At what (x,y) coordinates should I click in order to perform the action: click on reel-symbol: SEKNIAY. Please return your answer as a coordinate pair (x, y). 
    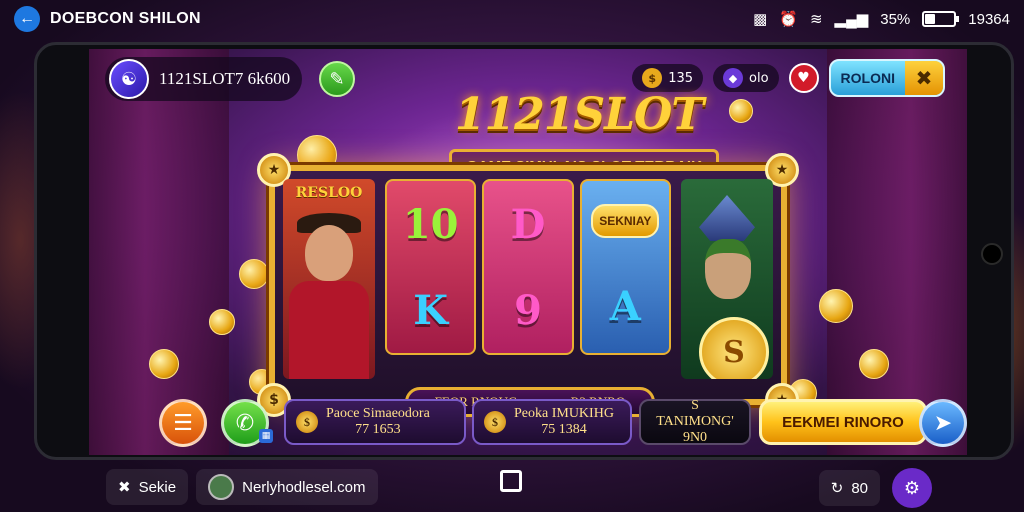
    Looking at the image, I should click on (625, 220).